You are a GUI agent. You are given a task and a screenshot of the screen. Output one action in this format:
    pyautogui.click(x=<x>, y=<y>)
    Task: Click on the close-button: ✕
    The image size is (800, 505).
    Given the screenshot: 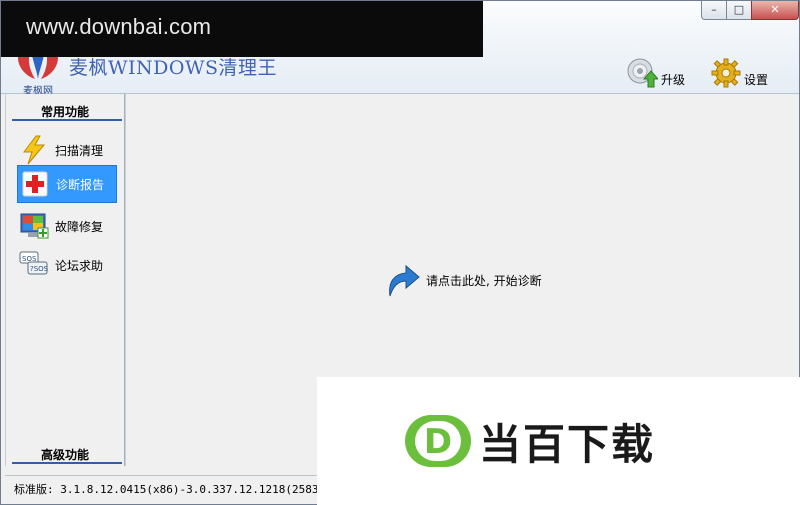 What is the action you would take?
    pyautogui.click(x=775, y=10)
    